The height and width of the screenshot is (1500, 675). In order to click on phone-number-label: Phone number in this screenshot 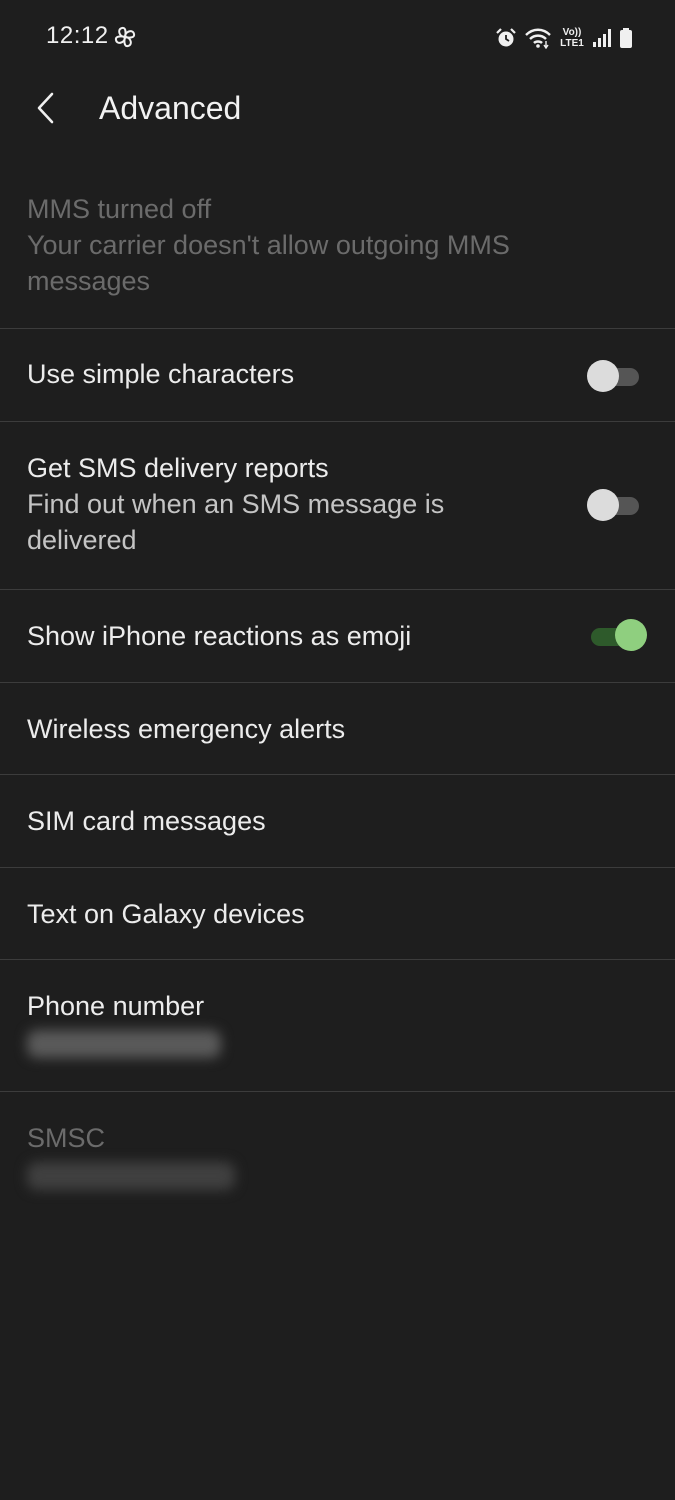, I will do `click(116, 1006)`.